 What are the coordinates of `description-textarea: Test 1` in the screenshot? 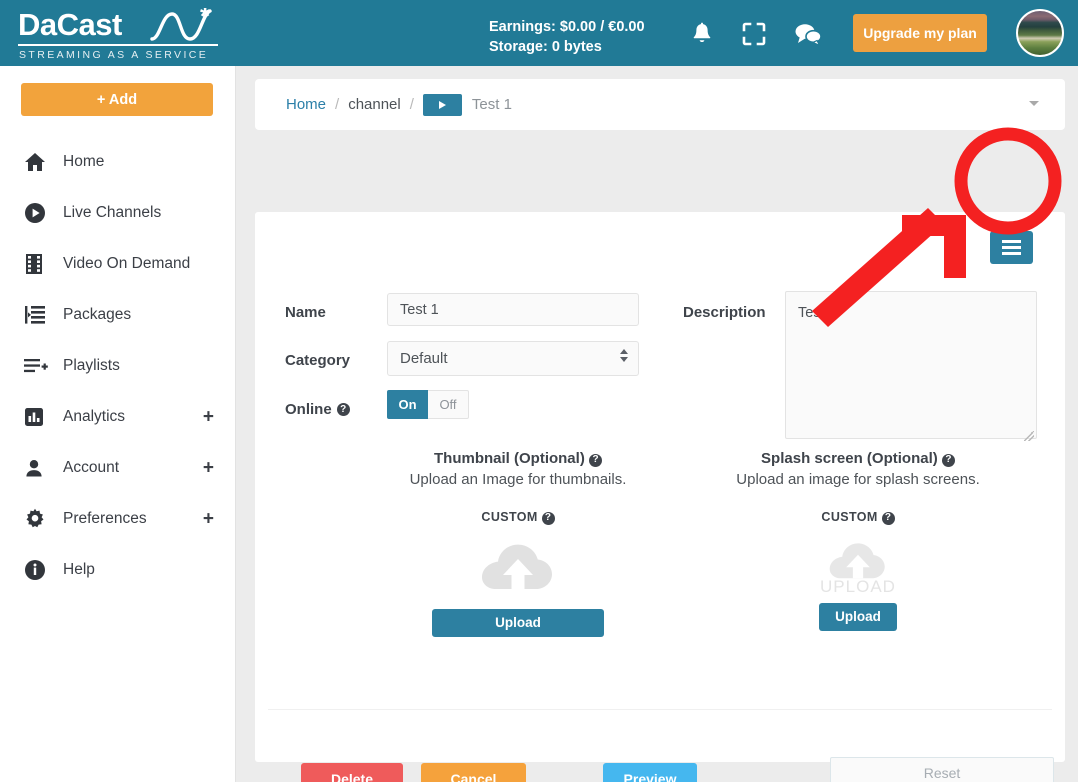 It's located at (911, 365).